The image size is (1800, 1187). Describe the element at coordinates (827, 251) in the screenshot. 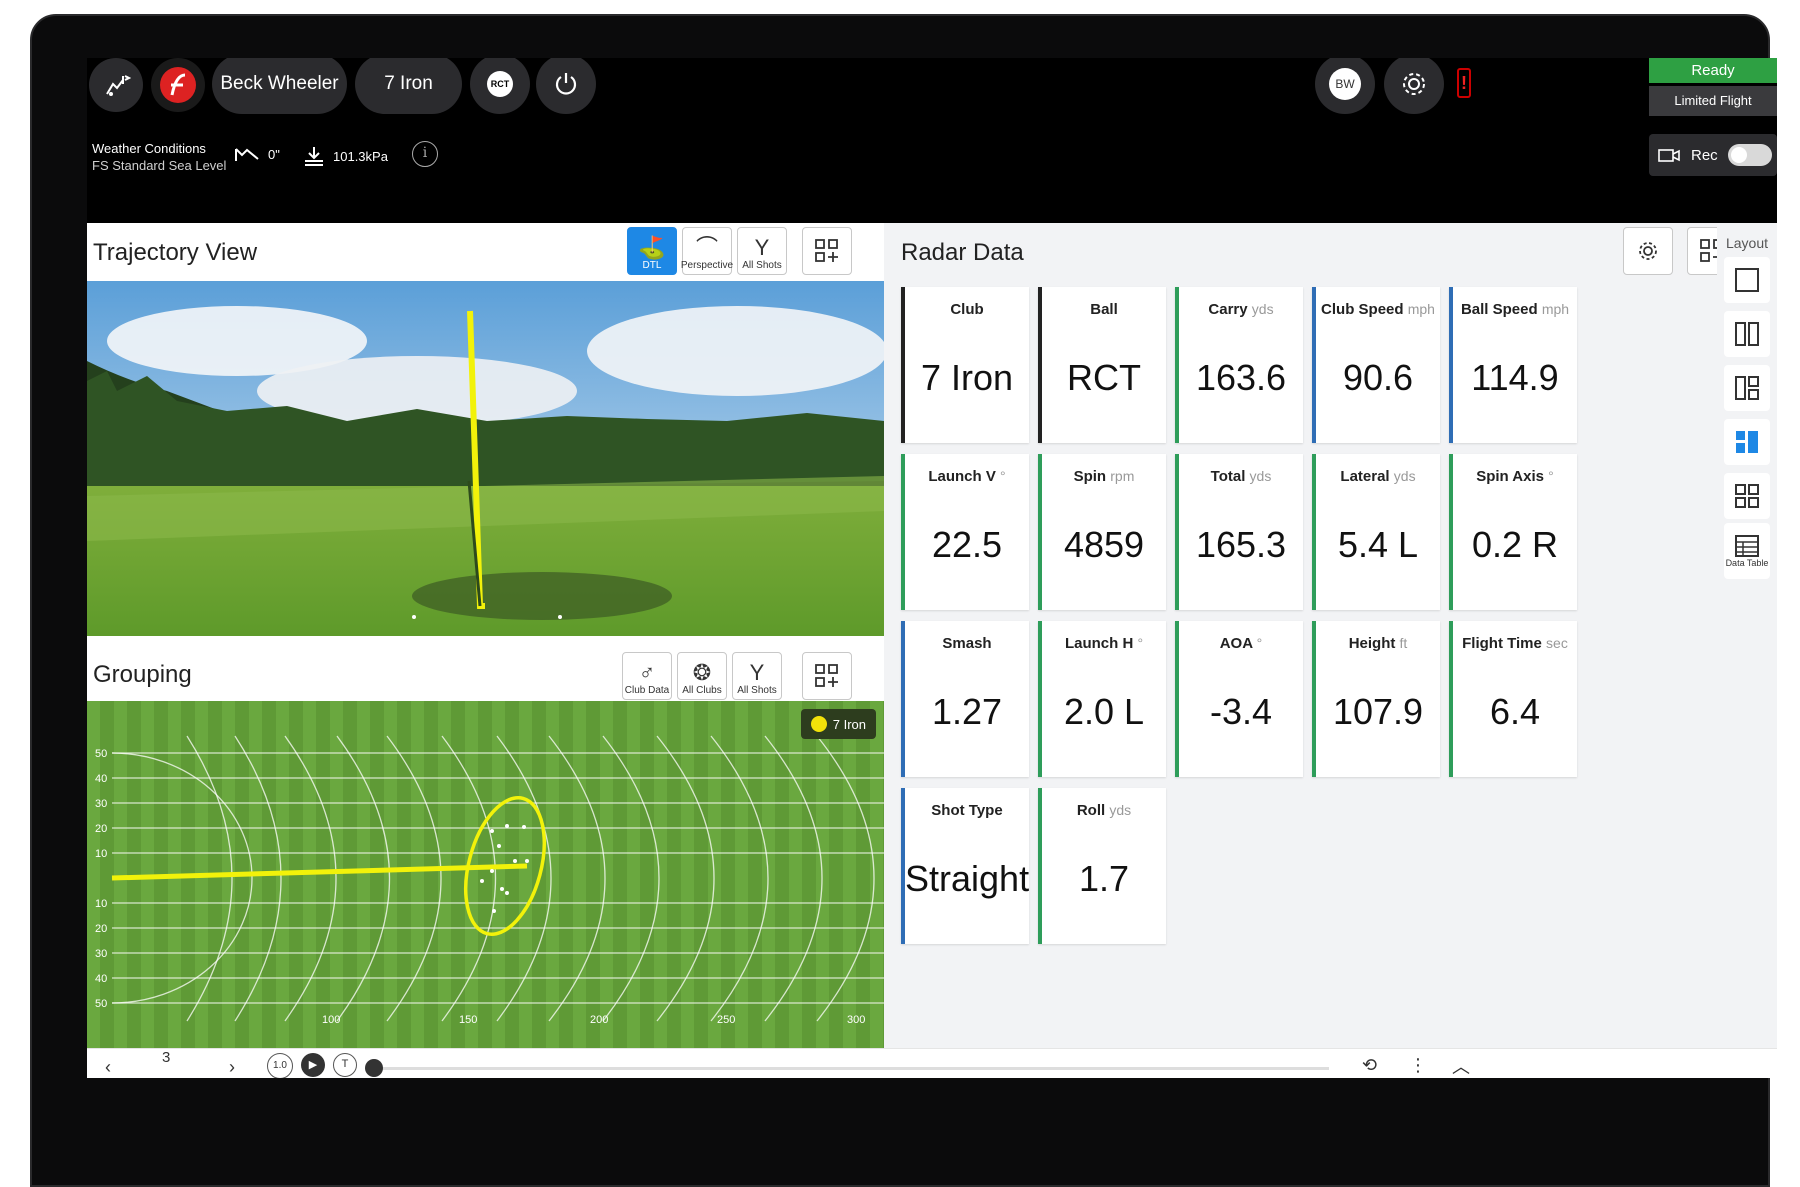

I see `trajectory-add-widget-button` at that location.